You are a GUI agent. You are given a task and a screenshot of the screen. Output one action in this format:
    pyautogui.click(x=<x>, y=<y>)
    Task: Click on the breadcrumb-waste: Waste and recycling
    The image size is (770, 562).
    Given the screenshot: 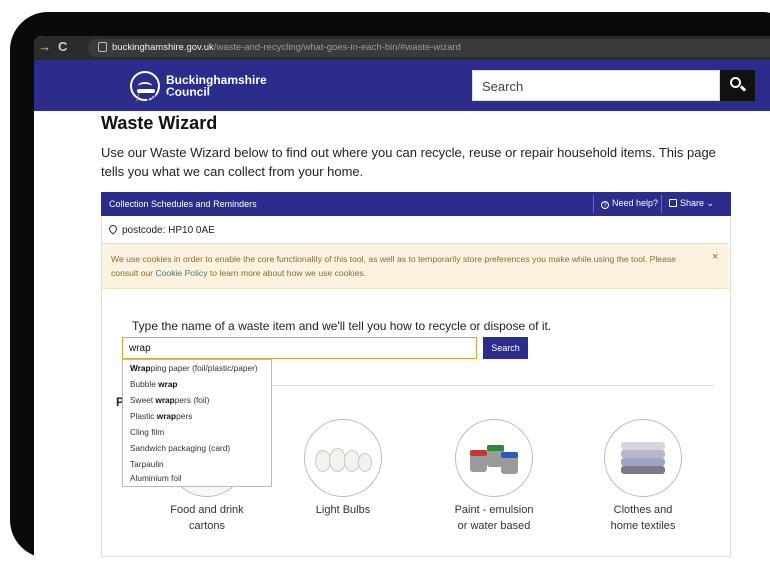 What is the action you would take?
    pyautogui.click(x=194, y=98)
    